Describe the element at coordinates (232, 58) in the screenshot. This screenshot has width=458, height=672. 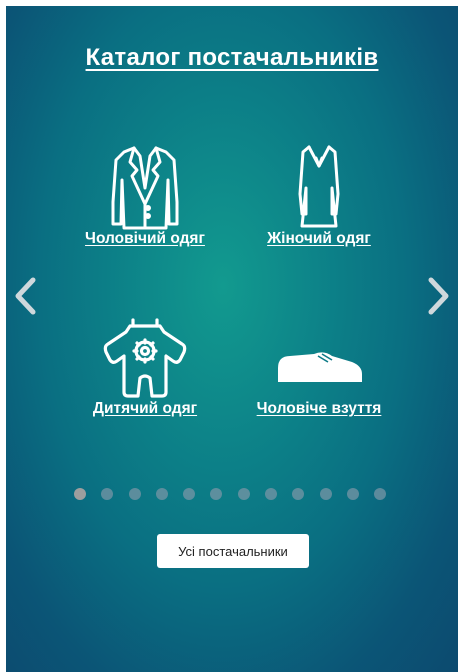
I see `catalog-title: Каталог постачальників` at that location.